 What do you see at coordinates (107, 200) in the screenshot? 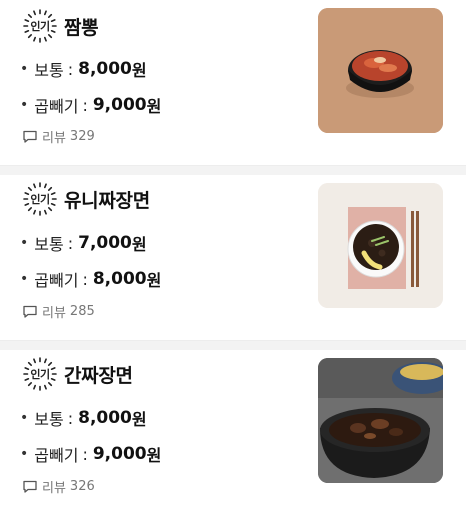
I see `menu-name: 유니짜장면` at bounding box center [107, 200].